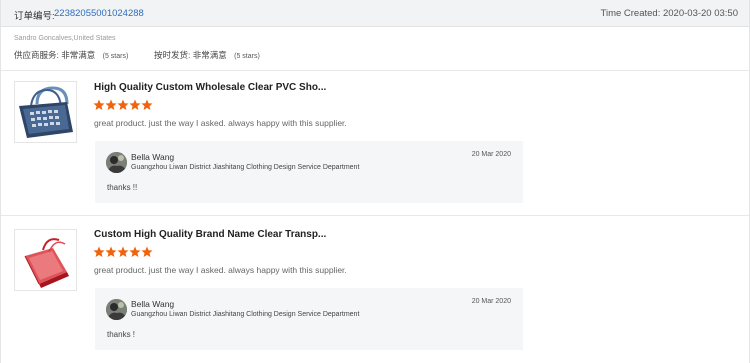  What do you see at coordinates (99, 13) in the screenshot?
I see `order-number-link: 22382055001024288` at bounding box center [99, 13].